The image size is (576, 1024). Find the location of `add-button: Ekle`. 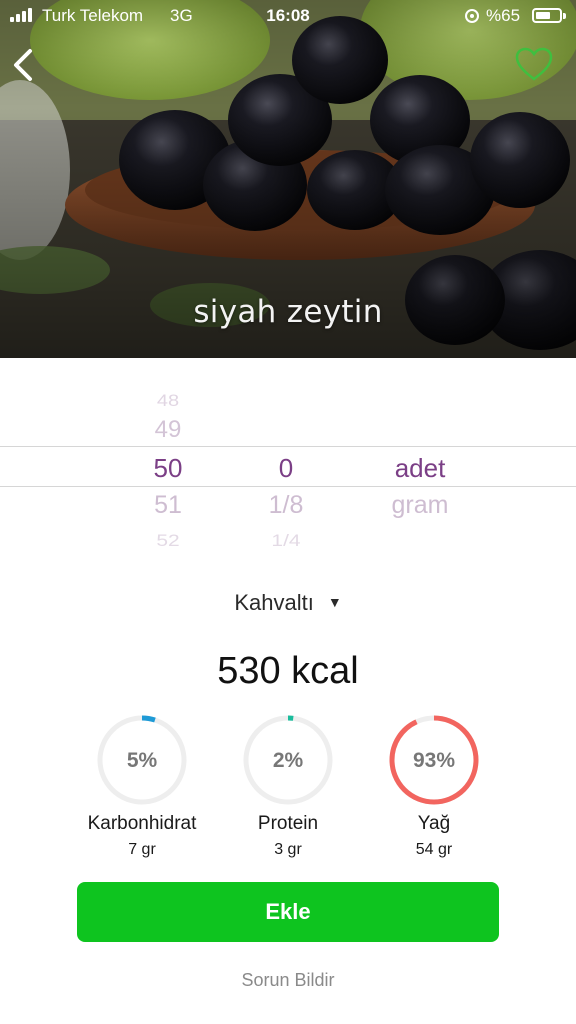

add-button: Ekle is located at coordinates (288, 912).